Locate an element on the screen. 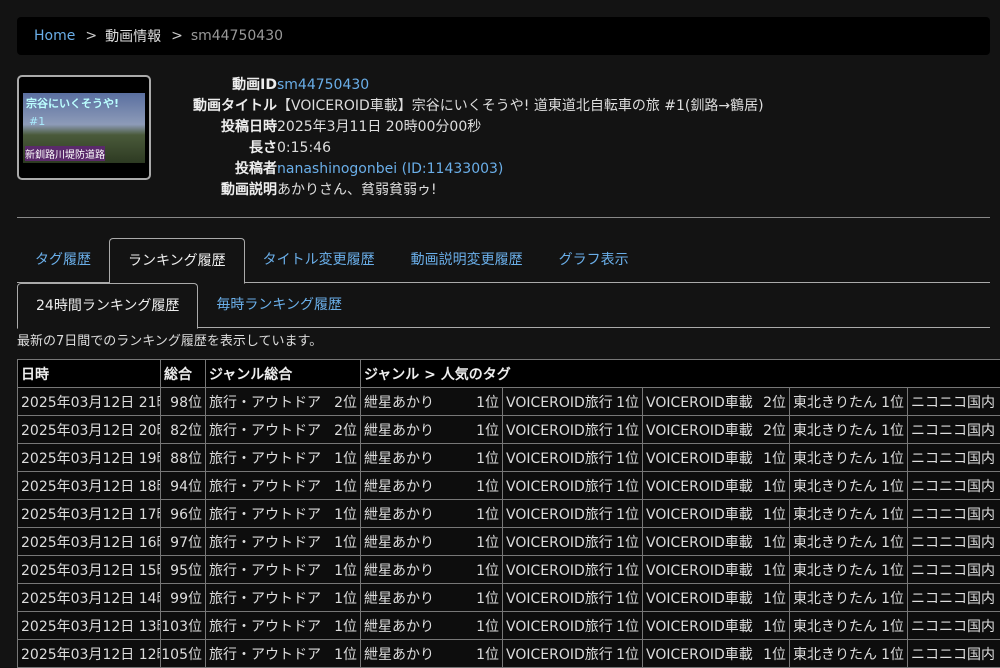 This screenshot has height=668, width=1000. value: 2025年03月12日 18時 is located at coordinates (91, 487).